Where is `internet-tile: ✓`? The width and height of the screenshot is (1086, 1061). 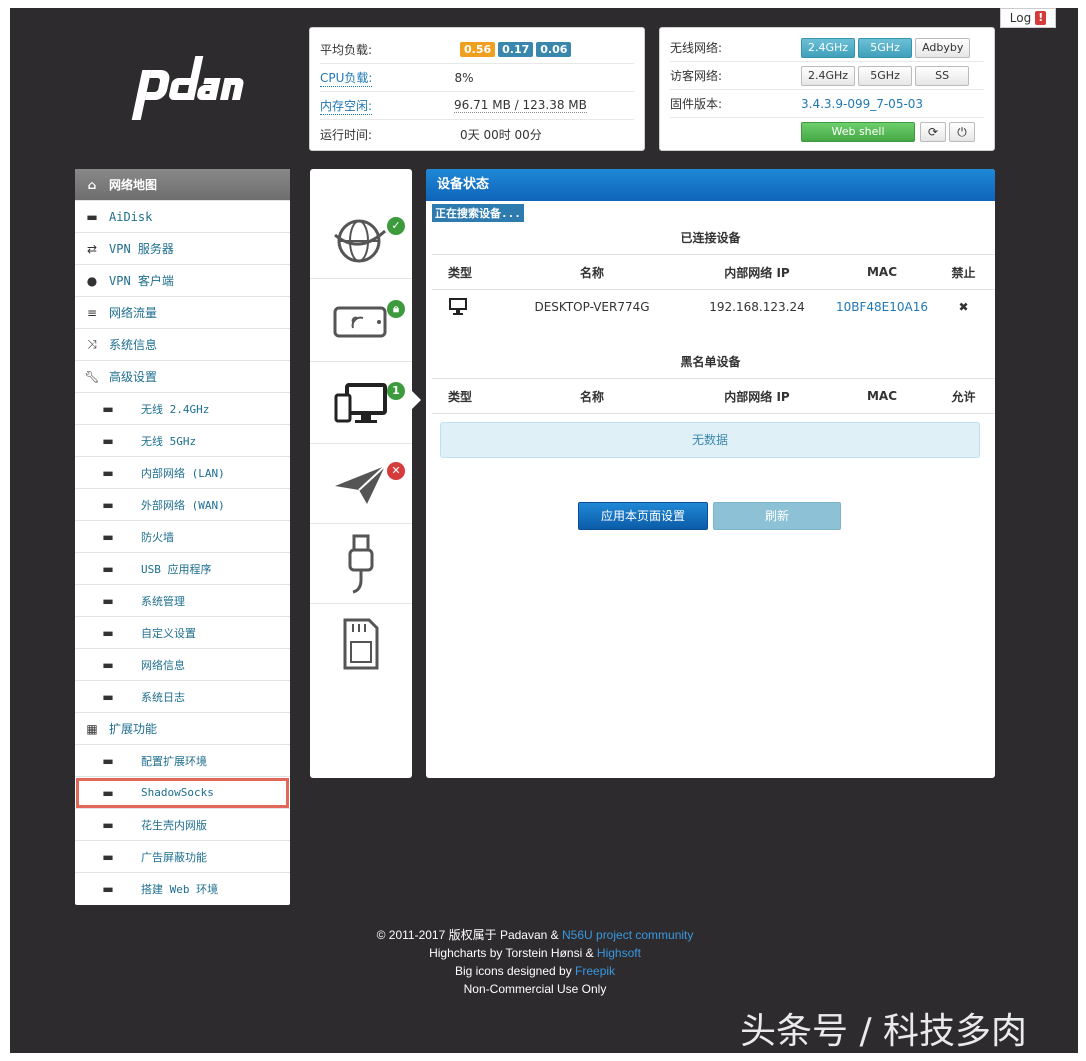 internet-tile: ✓ is located at coordinates (361, 239).